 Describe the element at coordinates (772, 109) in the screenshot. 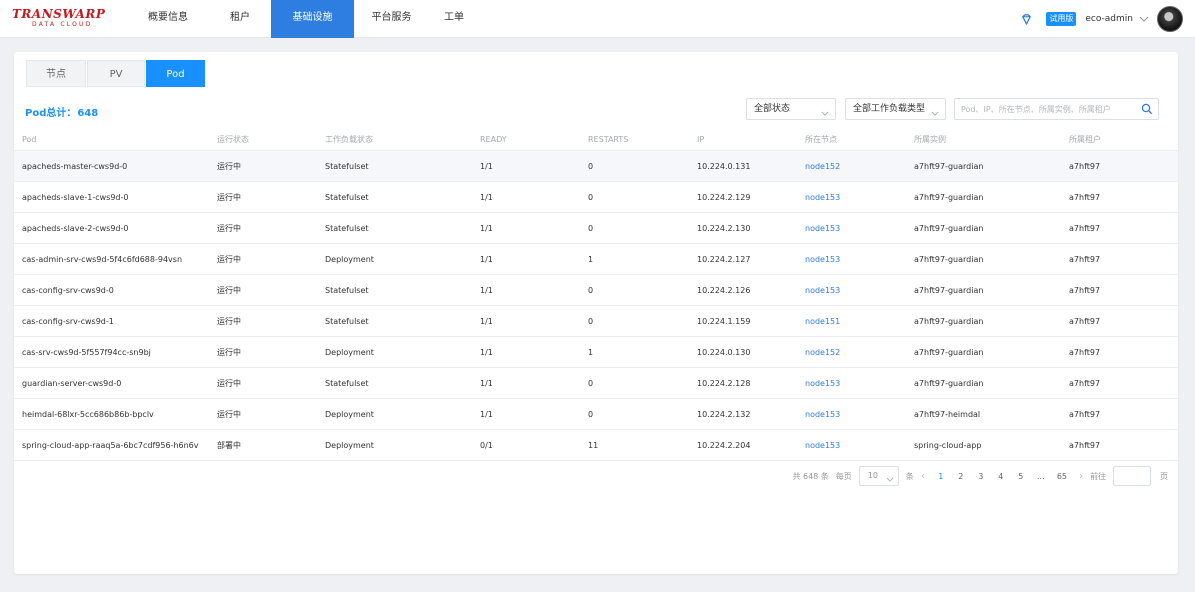

I see `status-filter-value: 全部状态` at that location.